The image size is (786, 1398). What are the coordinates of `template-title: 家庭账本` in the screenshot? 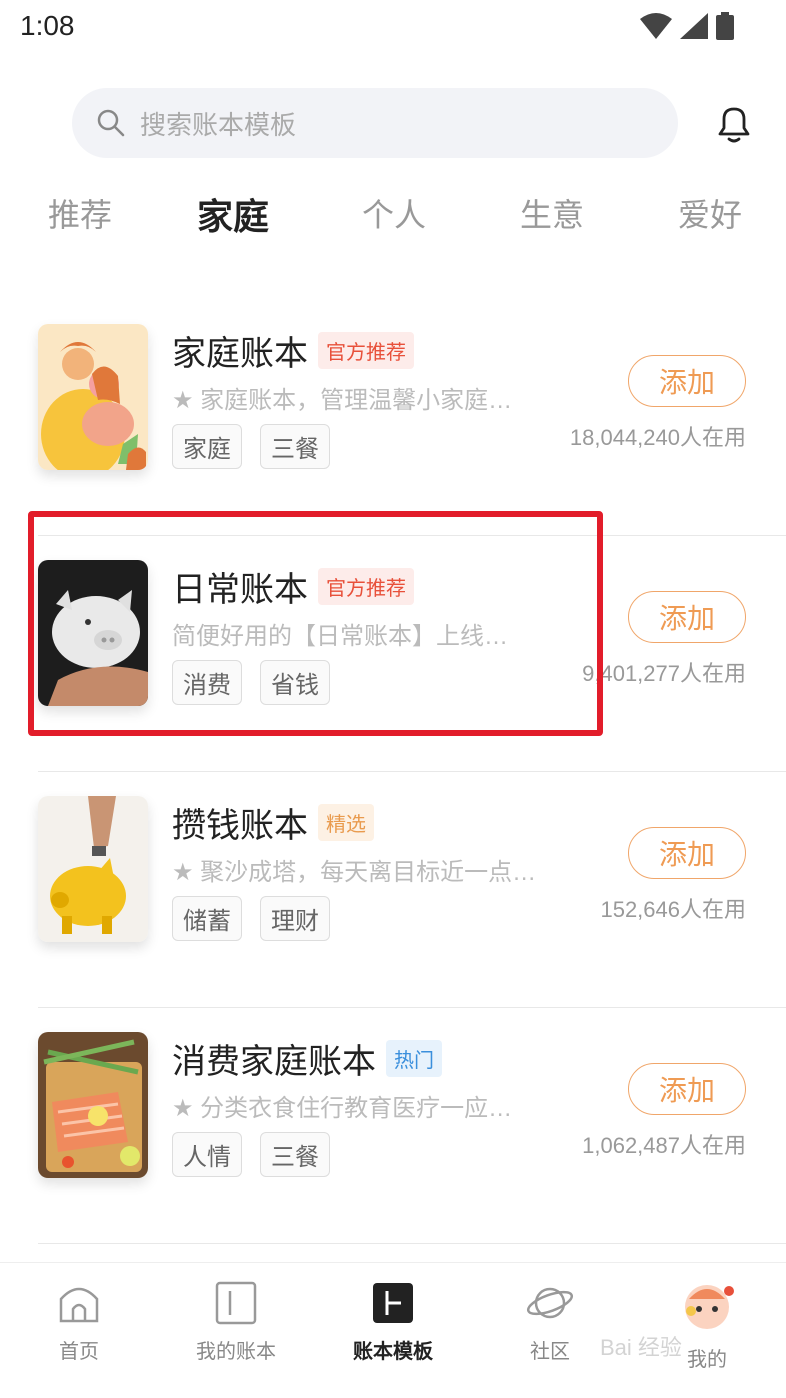 It's located at (240, 354).